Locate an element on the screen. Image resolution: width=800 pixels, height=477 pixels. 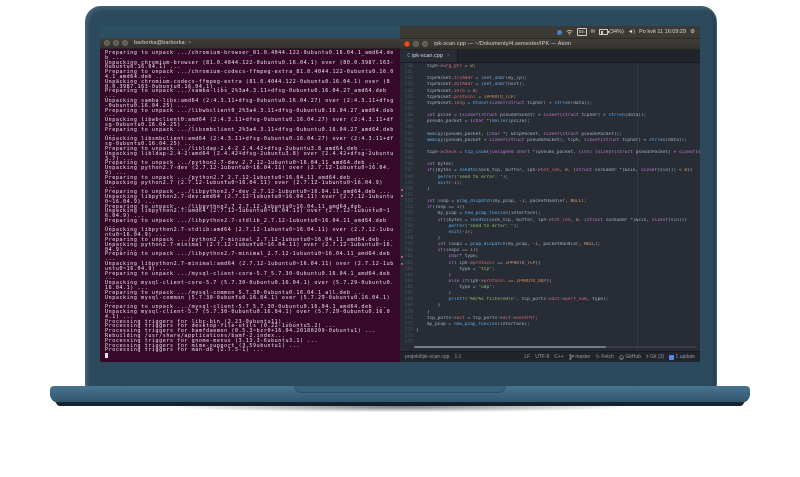
code-text: tcph->urg_ptr = 0; is located at coordinates (446, 66).